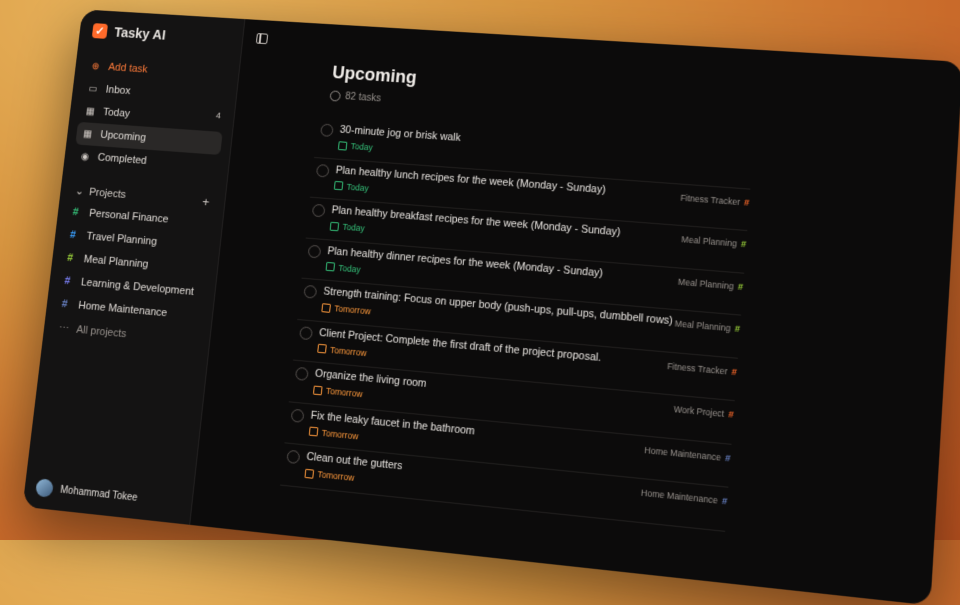  What do you see at coordinates (116, 262) in the screenshot?
I see `project-label: Meal Planning` at bounding box center [116, 262].